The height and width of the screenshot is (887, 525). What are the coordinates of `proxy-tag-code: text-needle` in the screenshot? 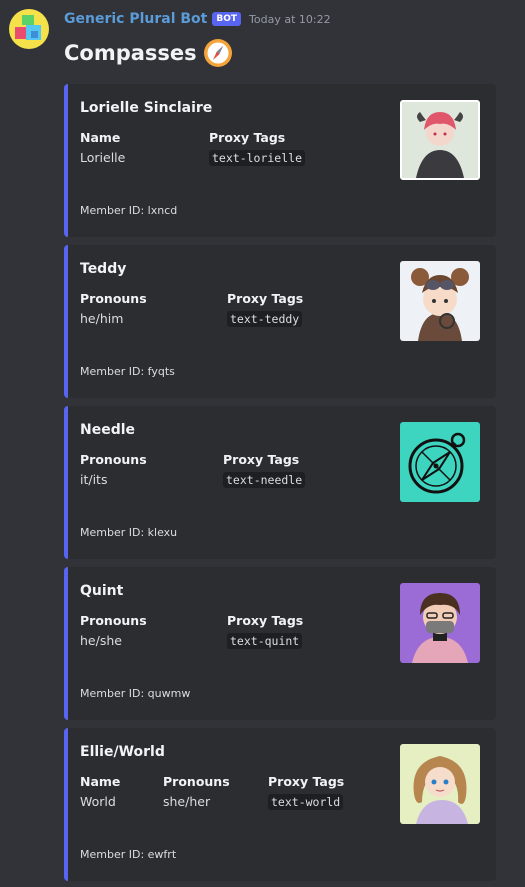 It's located at (264, 480).